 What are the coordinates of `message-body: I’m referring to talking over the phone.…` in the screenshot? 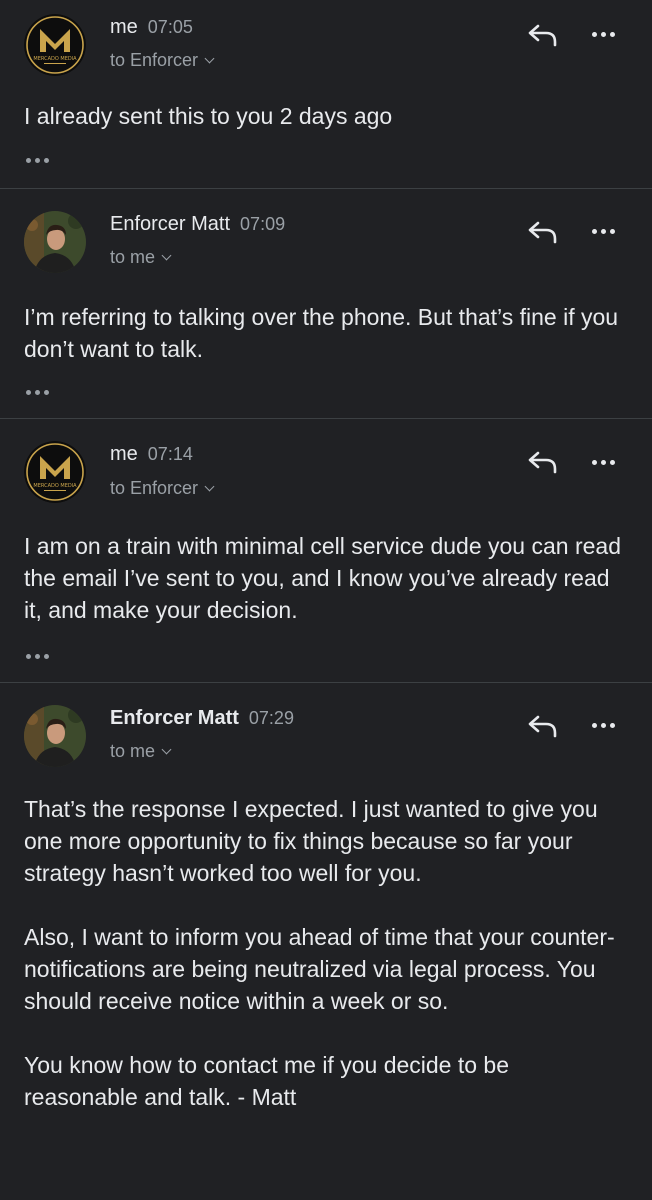 It's located at (324, 333).